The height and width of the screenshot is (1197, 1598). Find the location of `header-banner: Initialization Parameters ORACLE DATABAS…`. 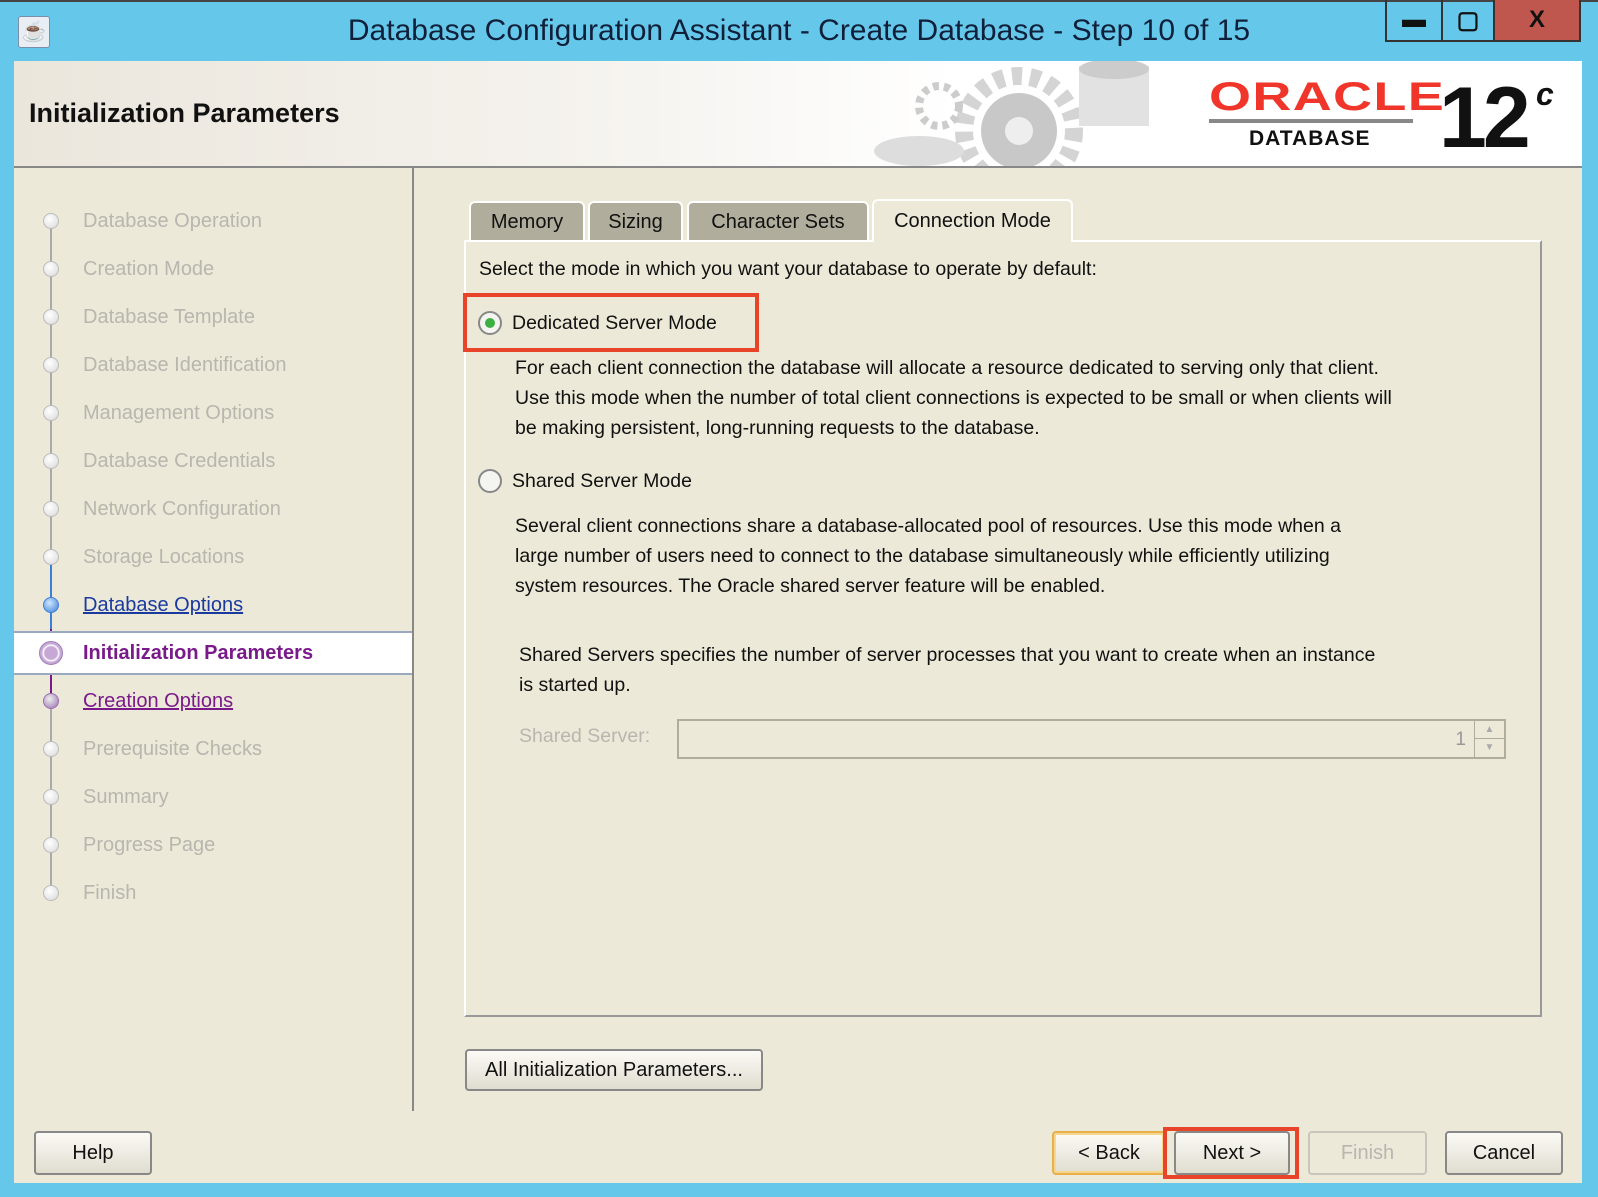

header-banner: Initialization Parameters ORACLE DATABAS… is located at coordinates (798, 114).